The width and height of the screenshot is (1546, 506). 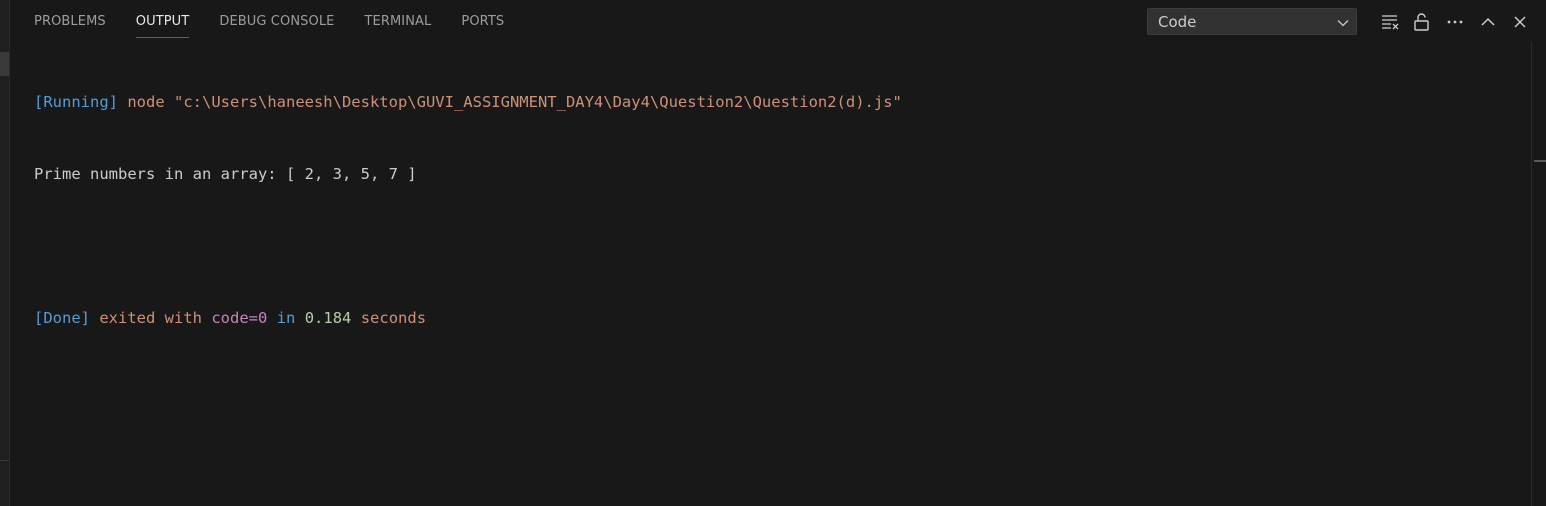 I want to click on in-word: in, so click(x=286, y=318).